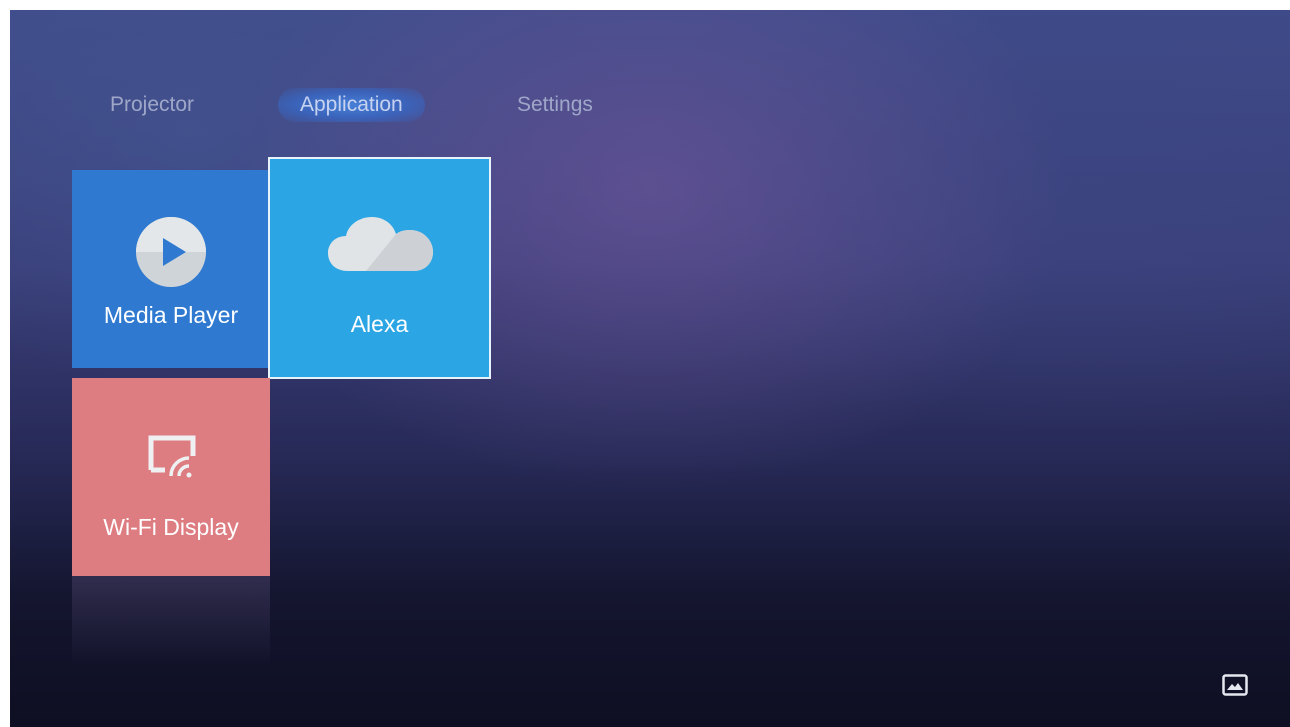 The image size is (1290, 727). Describe the element at coordinates (351, 105) in the screenshot. I see `tab-application: Application` at that location.